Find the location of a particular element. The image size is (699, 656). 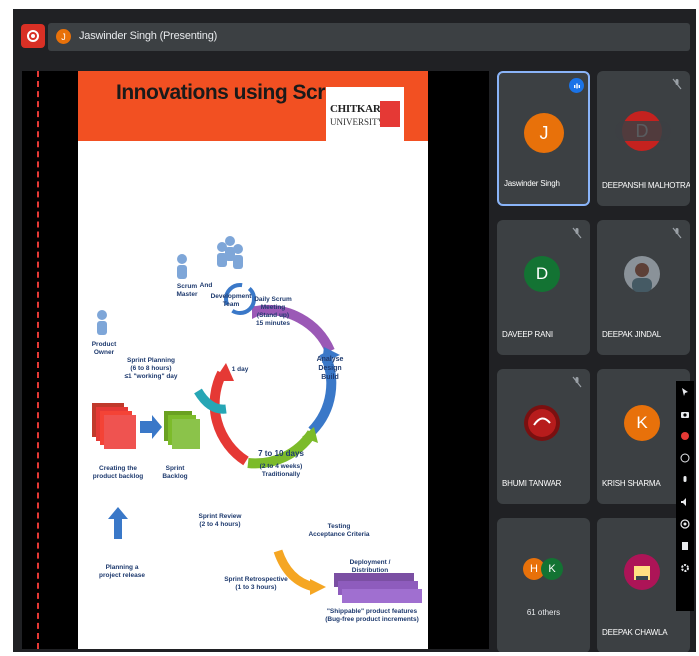

participant-tile: D DAVEEP RANI is located at coordinates (543, 287).